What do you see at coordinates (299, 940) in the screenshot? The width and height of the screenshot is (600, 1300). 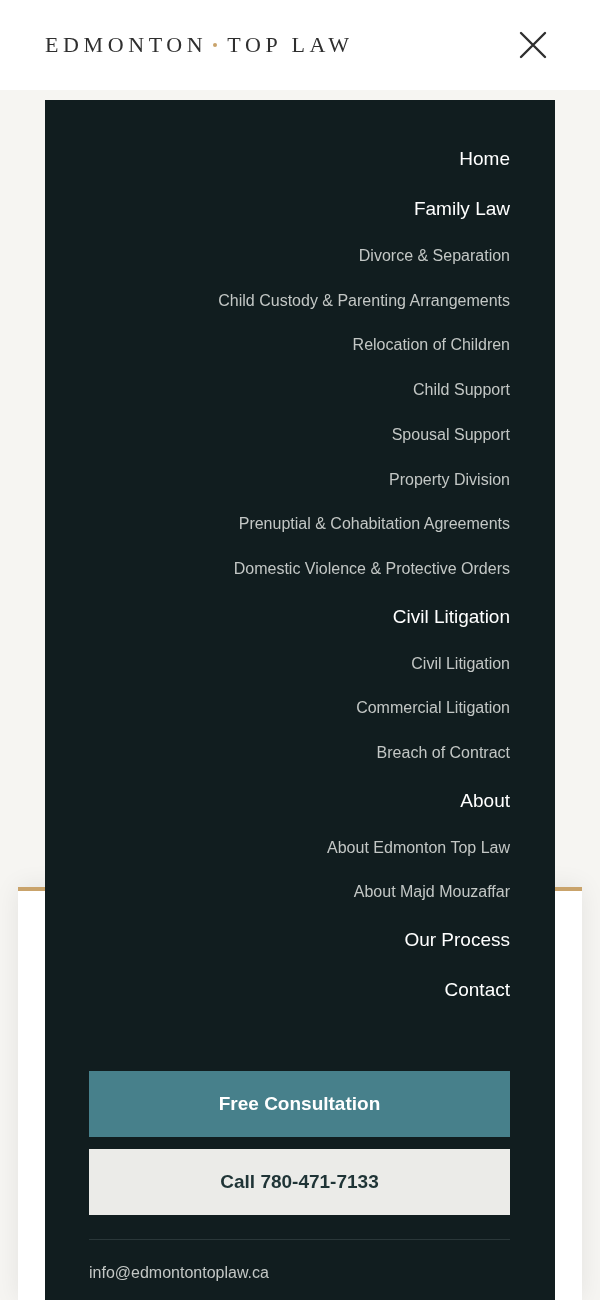 I see `menu-link: Our Process` at bounding box center [299, 940].